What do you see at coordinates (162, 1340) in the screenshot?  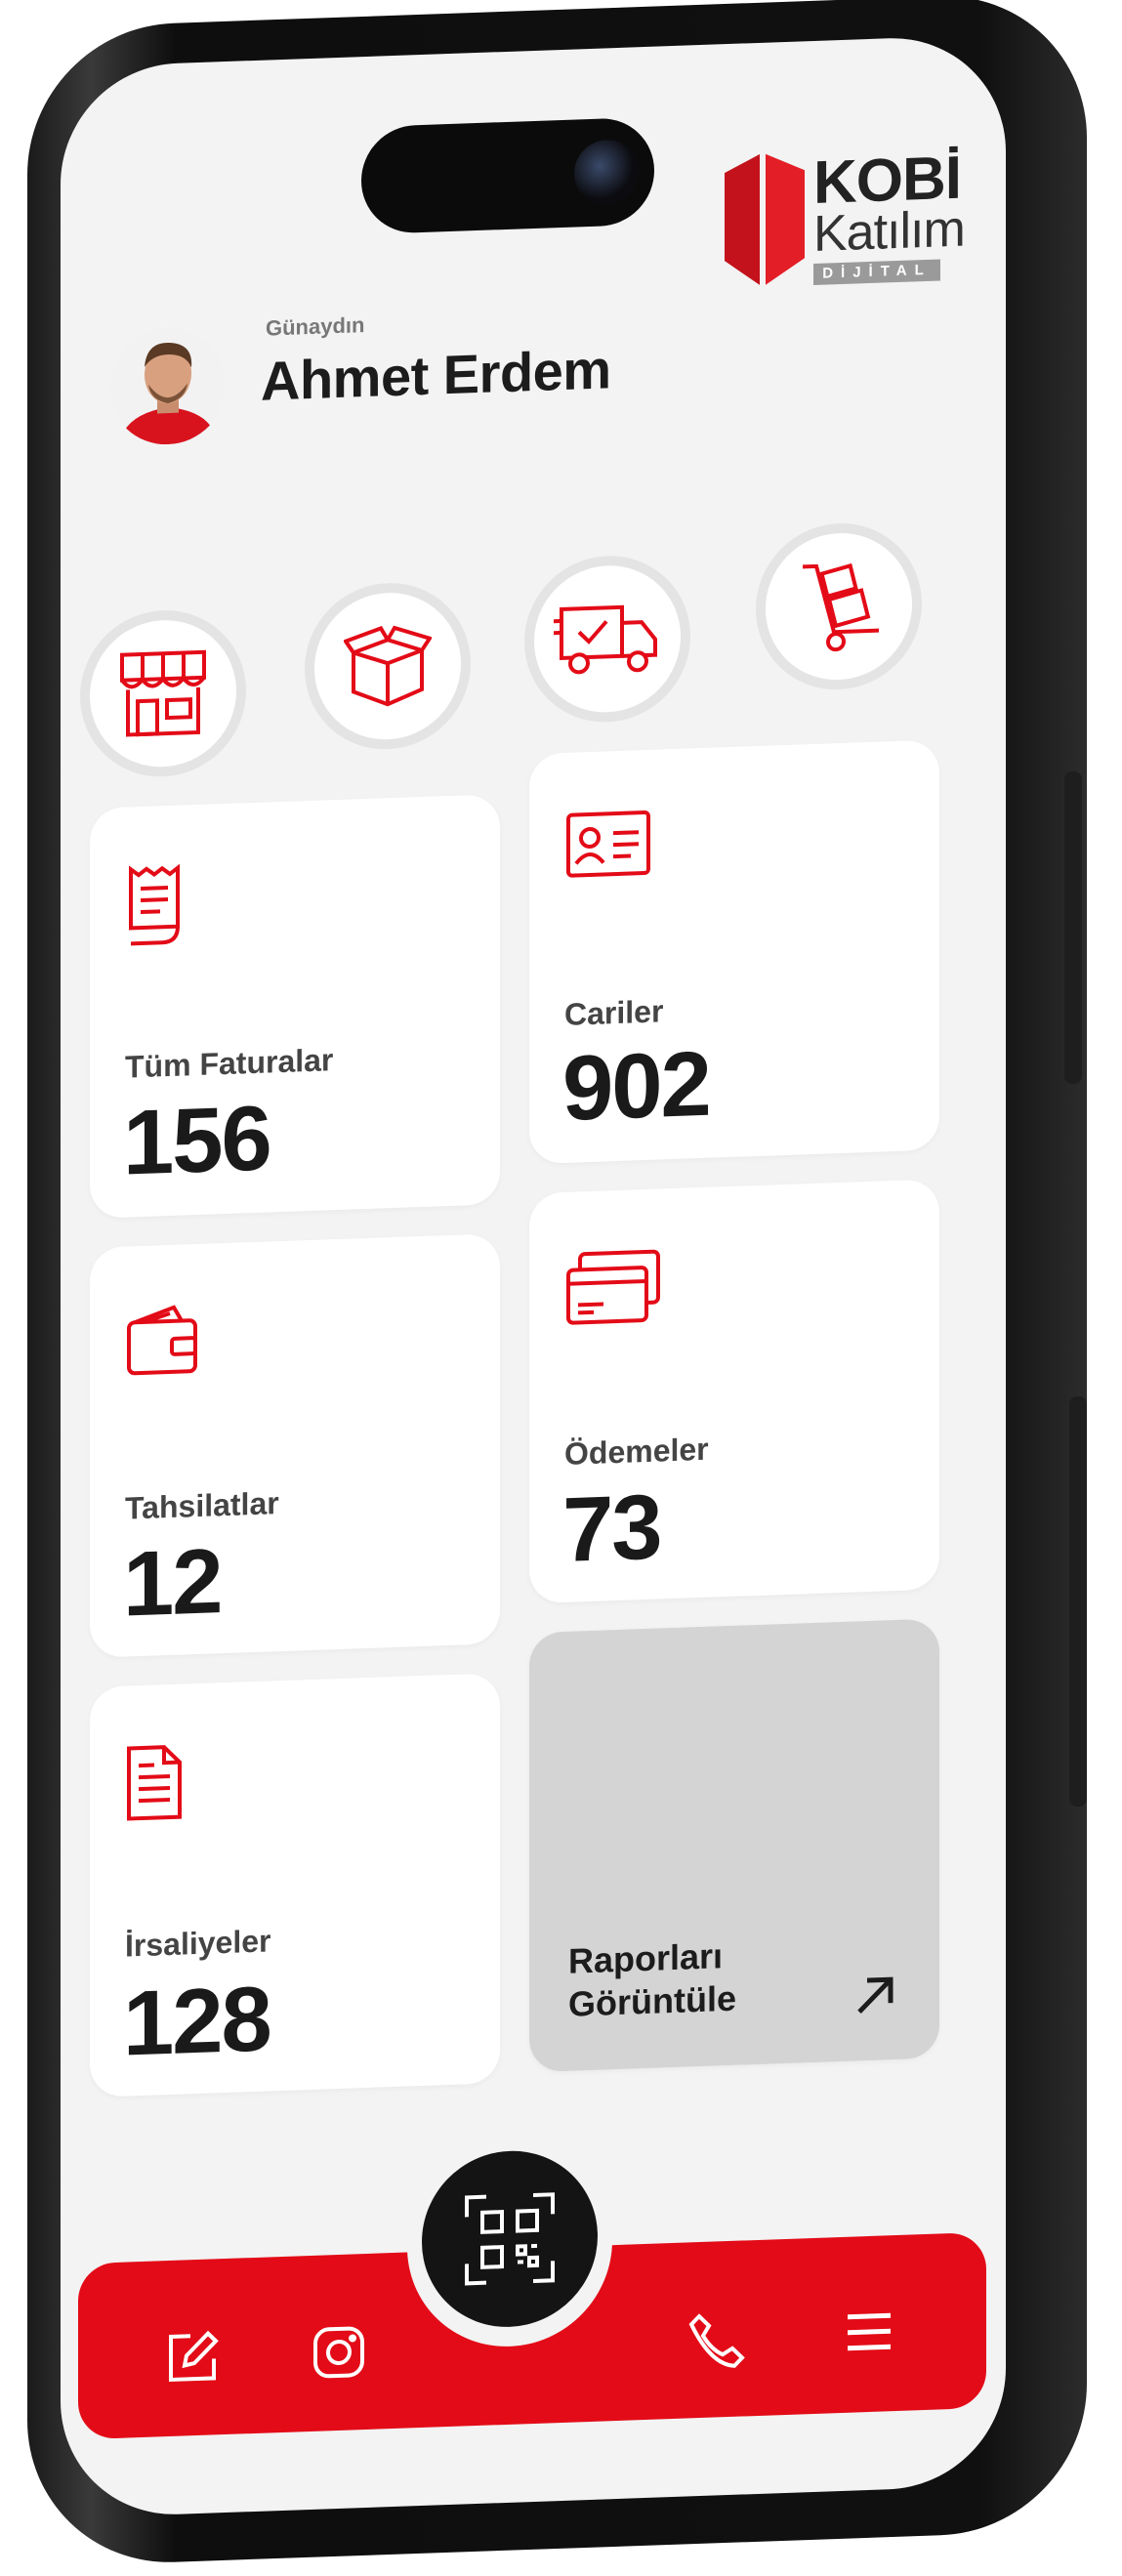 I see `wallet-icon` at bounding box center [162, 1340].